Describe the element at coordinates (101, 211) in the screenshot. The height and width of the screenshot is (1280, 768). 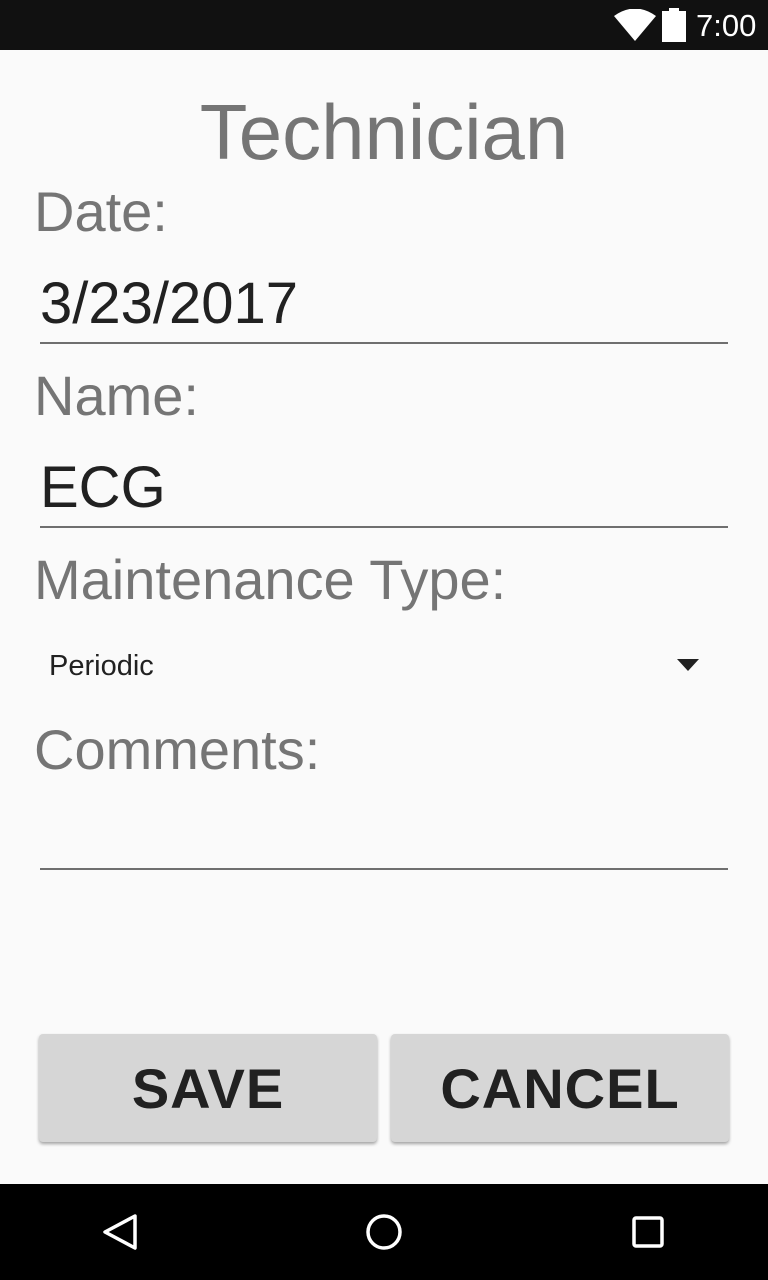
I see `date-label: Date:` at that location.